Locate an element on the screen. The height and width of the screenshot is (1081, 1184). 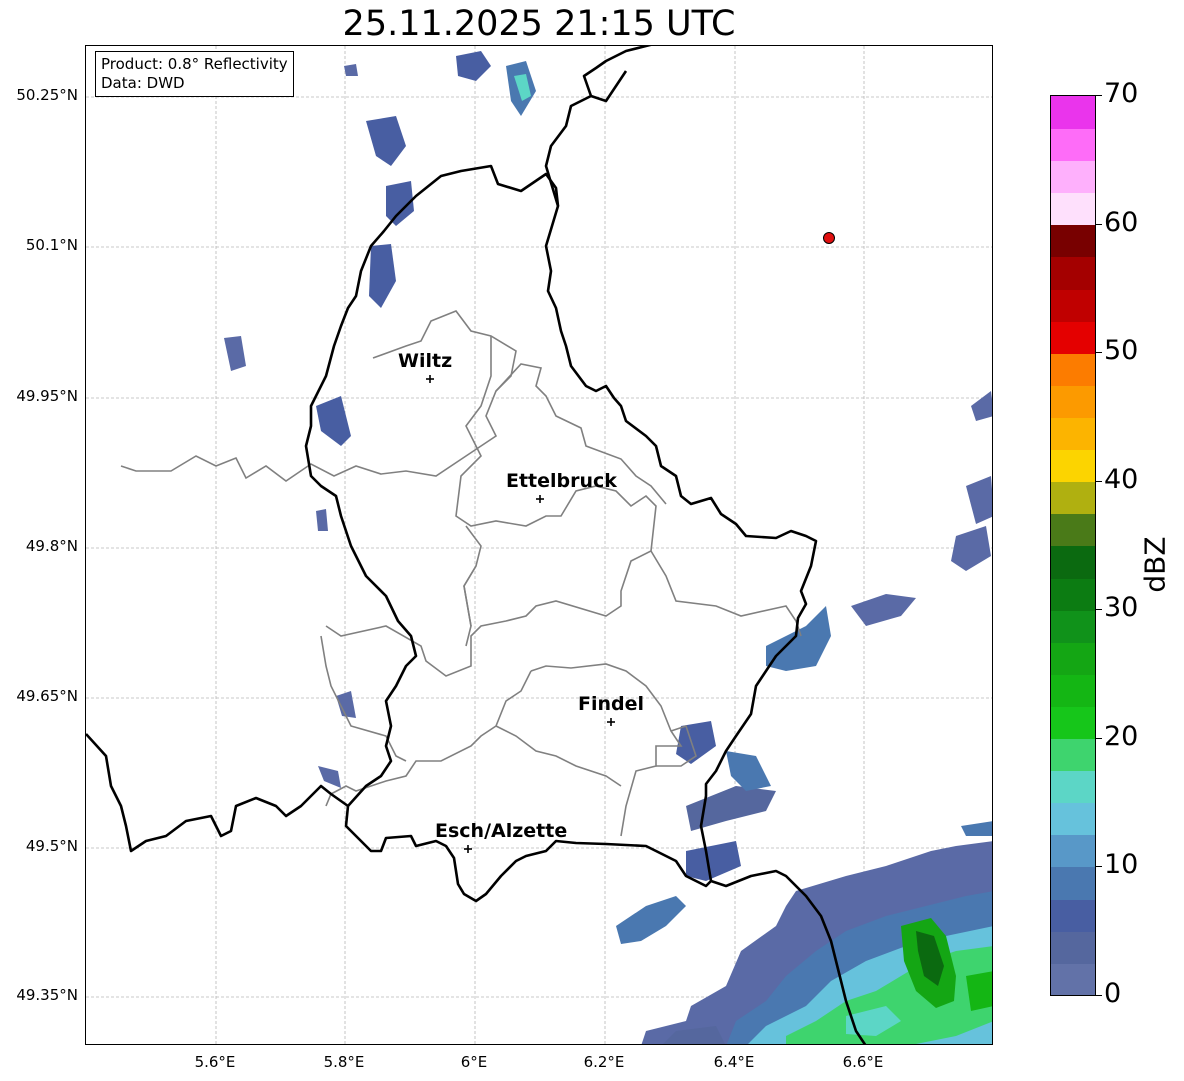
lon-tick: 5.6°E is located at coordinates (215, 1062).